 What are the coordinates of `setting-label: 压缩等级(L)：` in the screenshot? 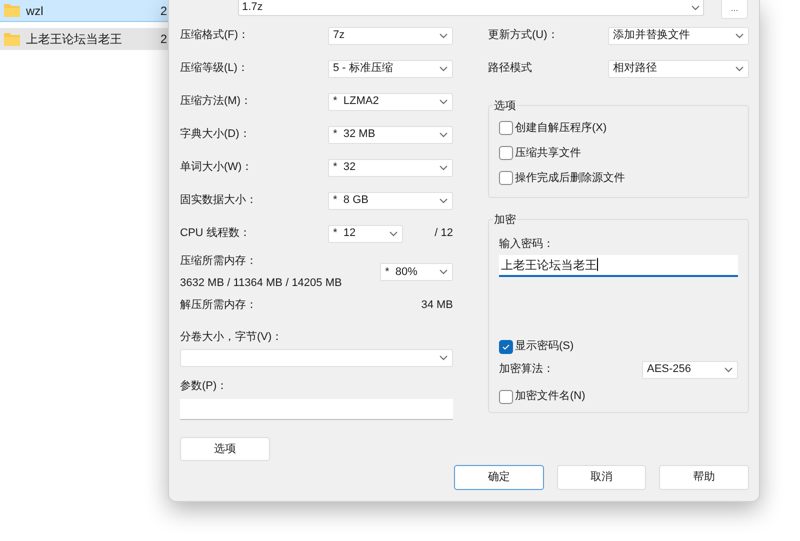 It's located at (215, 68).